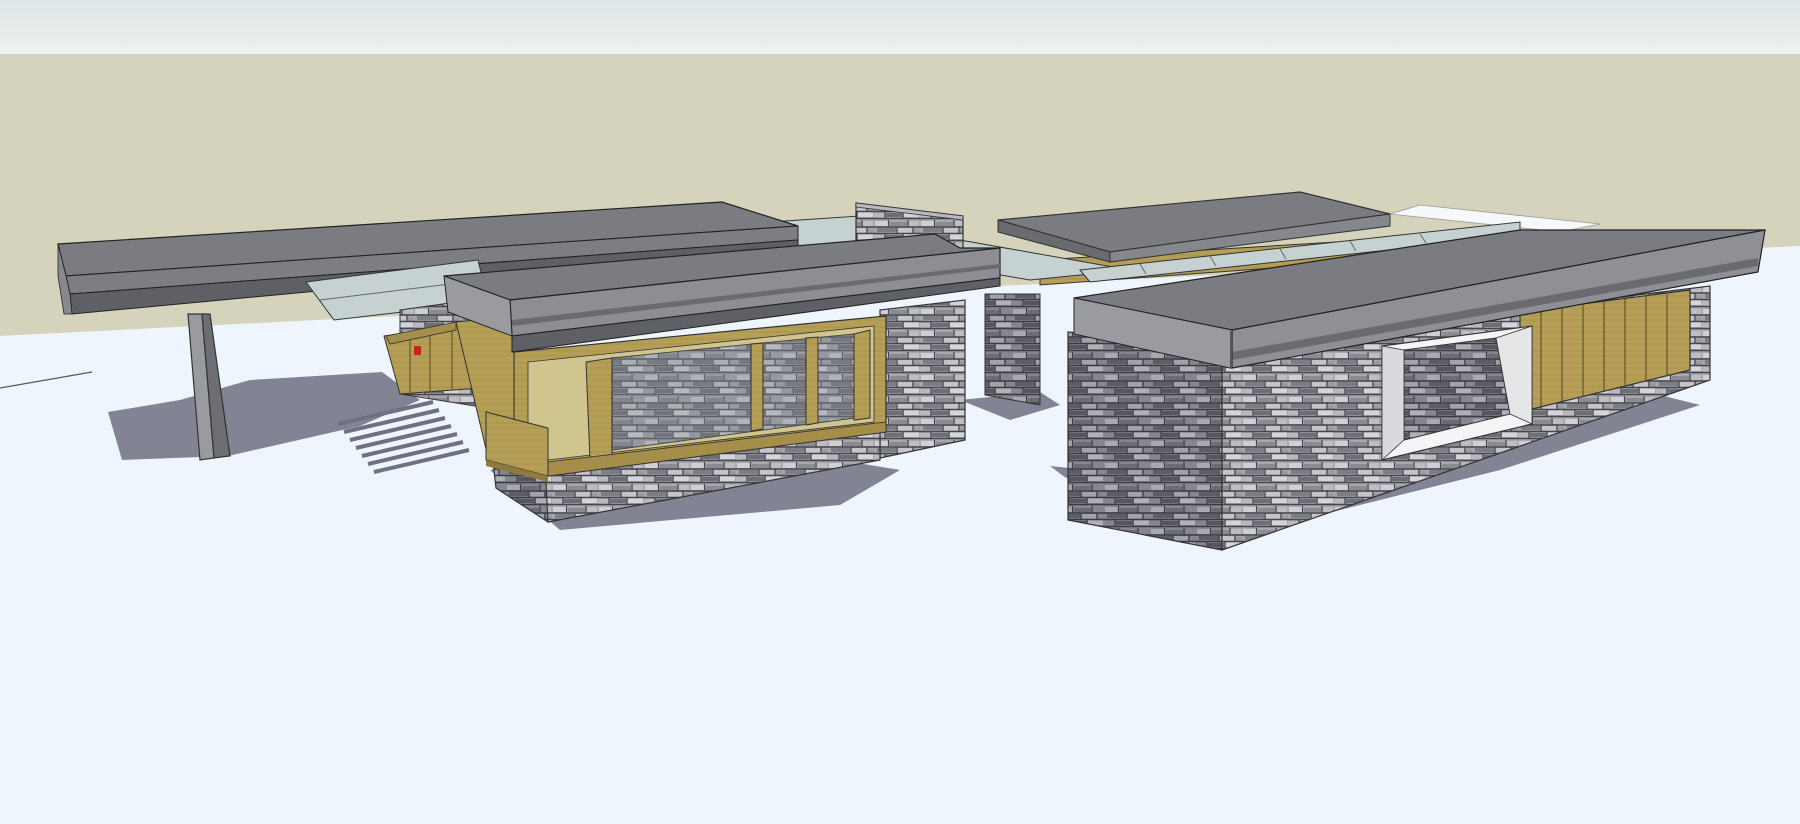 The height and width of the screenshot is (824, 1800). What do you see at coordinates (417, 350) in the screenshot?
I see `red-accent-object` at bounding box center [417, 350].